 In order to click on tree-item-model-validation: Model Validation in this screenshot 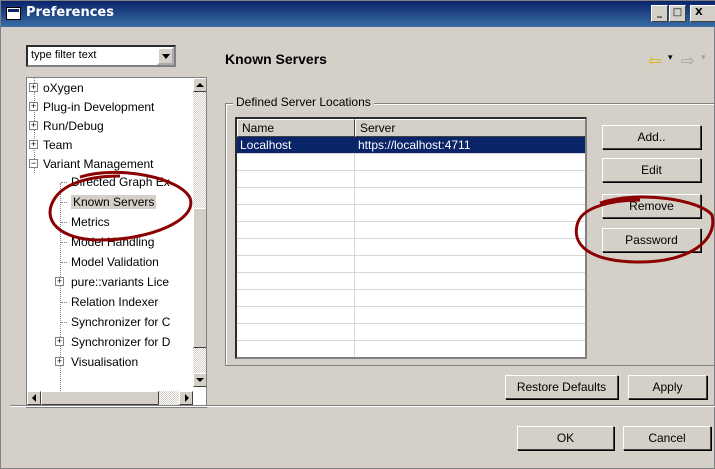, I will do `click(115, 262)`.